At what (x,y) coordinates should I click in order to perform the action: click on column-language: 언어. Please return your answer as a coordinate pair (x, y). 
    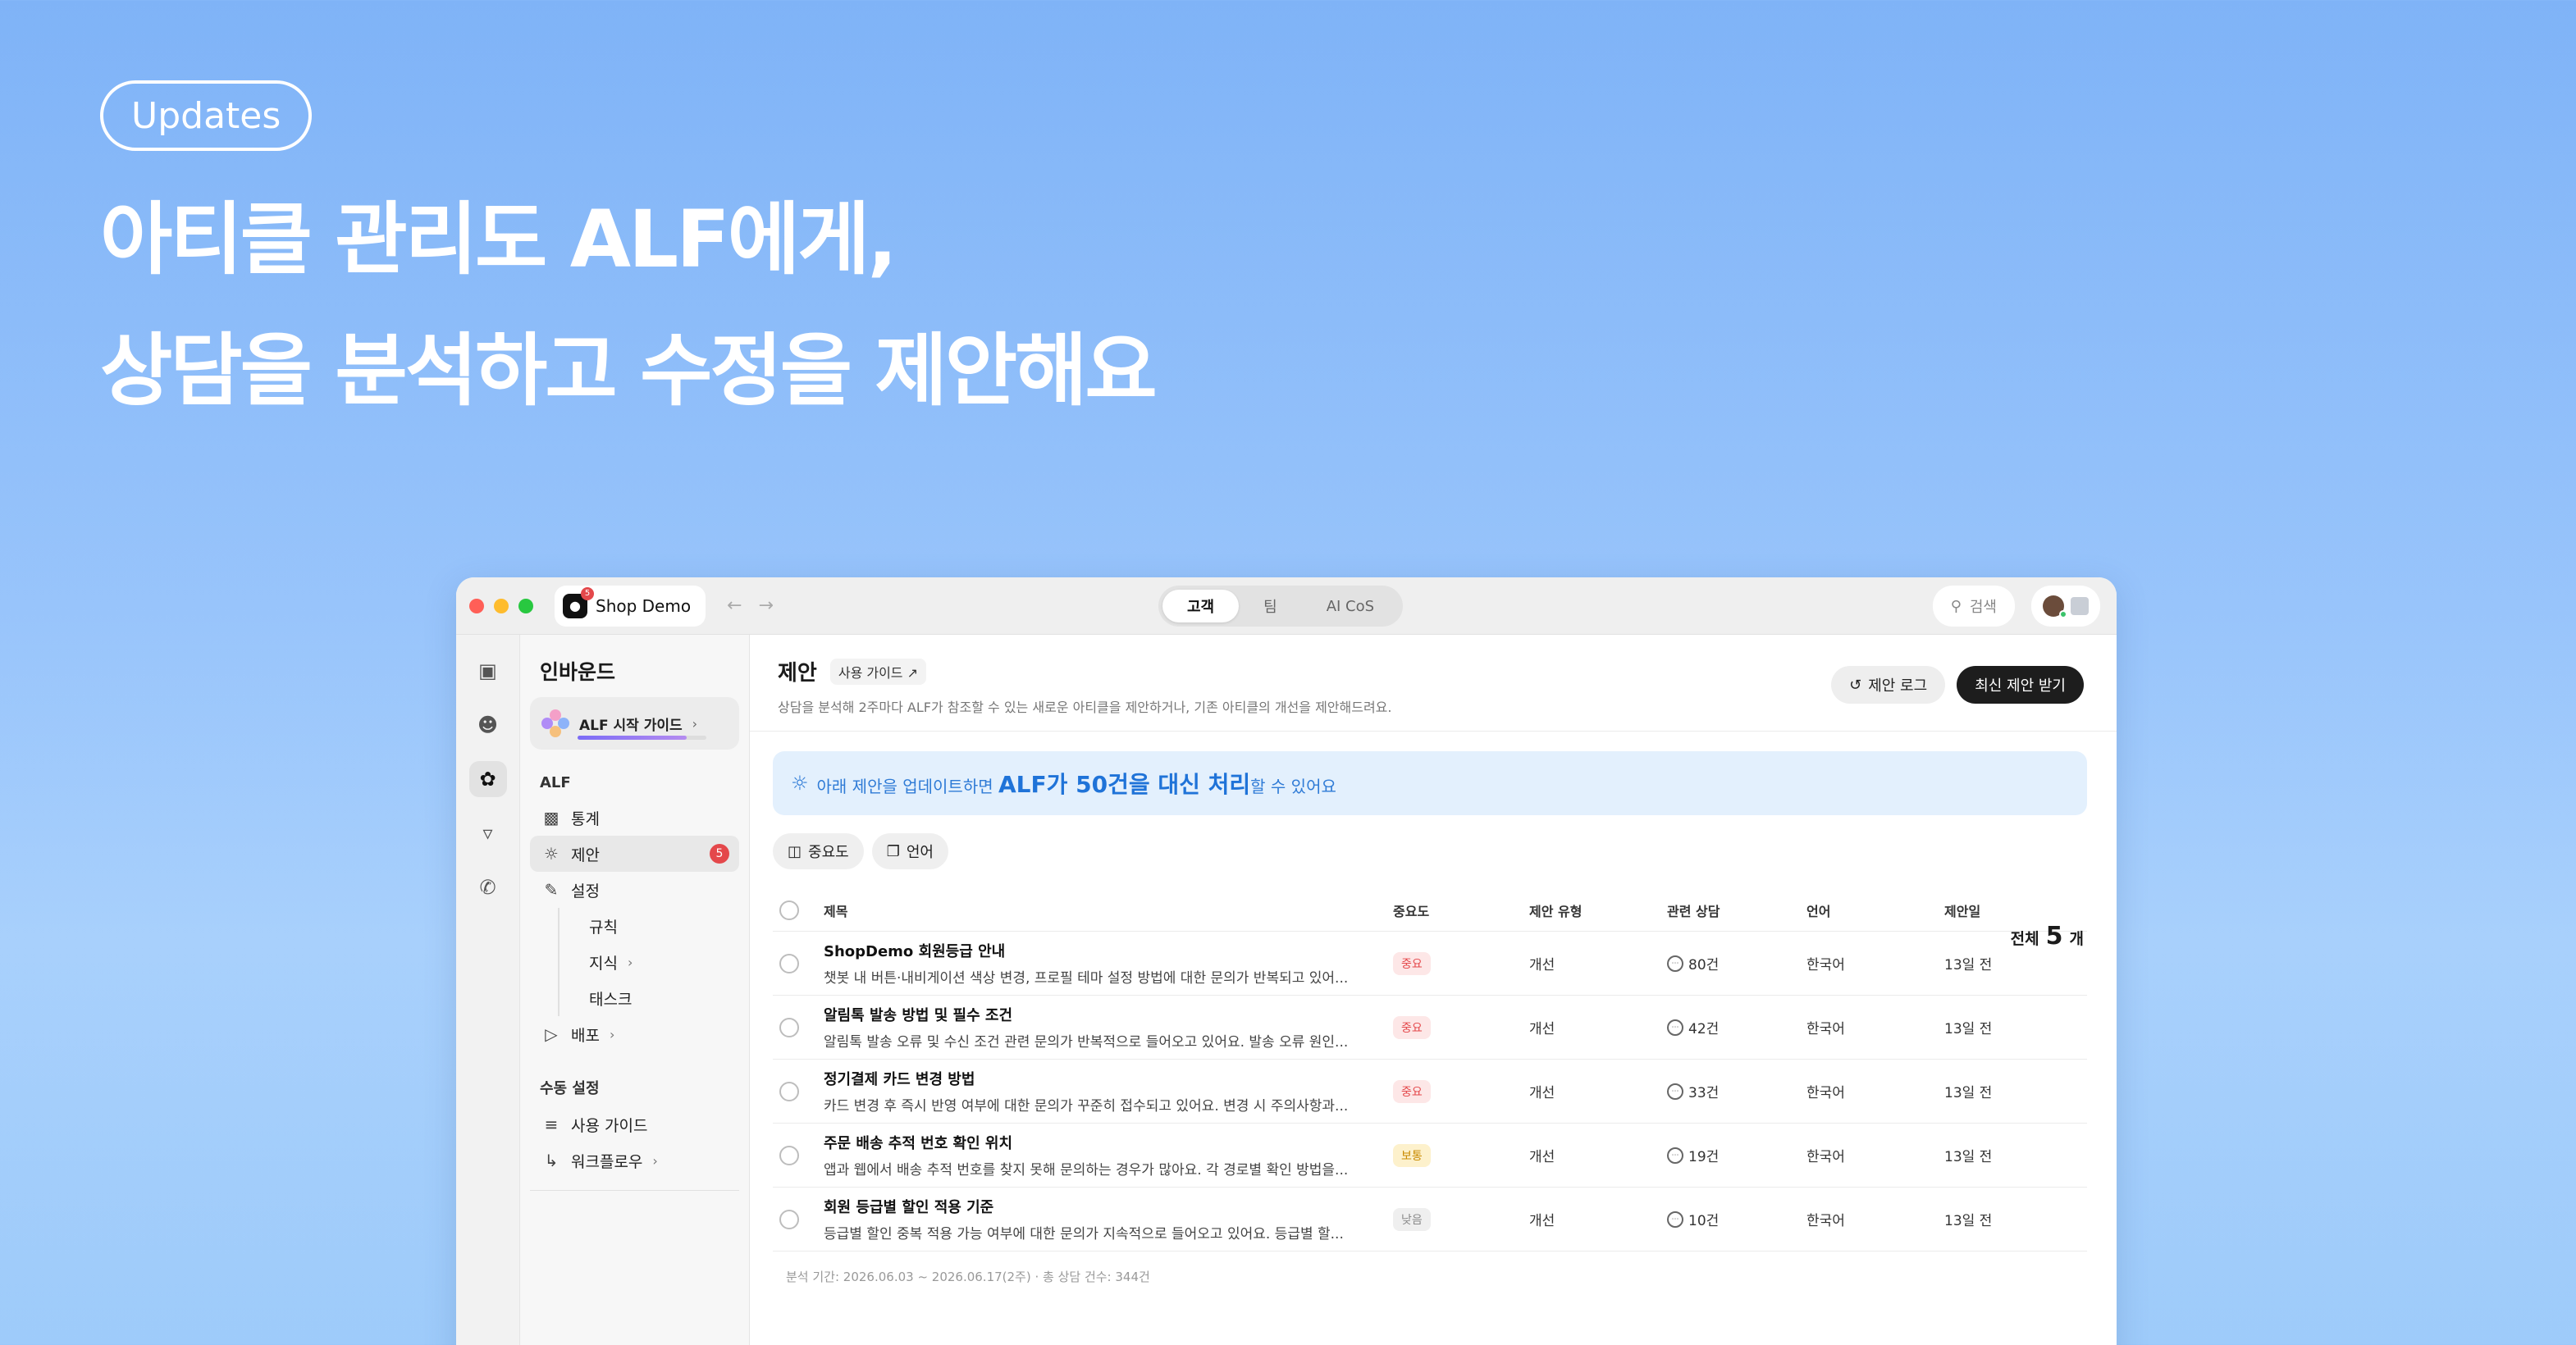
    Looking at the image, I should click on (1875, 910).